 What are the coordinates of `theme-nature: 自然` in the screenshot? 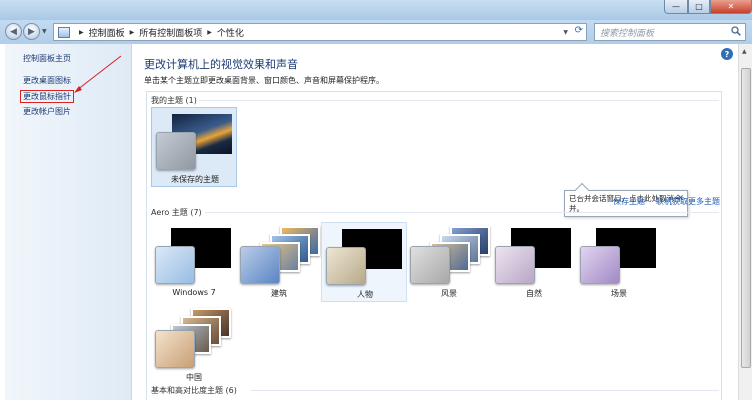 It's located at (534, 262).